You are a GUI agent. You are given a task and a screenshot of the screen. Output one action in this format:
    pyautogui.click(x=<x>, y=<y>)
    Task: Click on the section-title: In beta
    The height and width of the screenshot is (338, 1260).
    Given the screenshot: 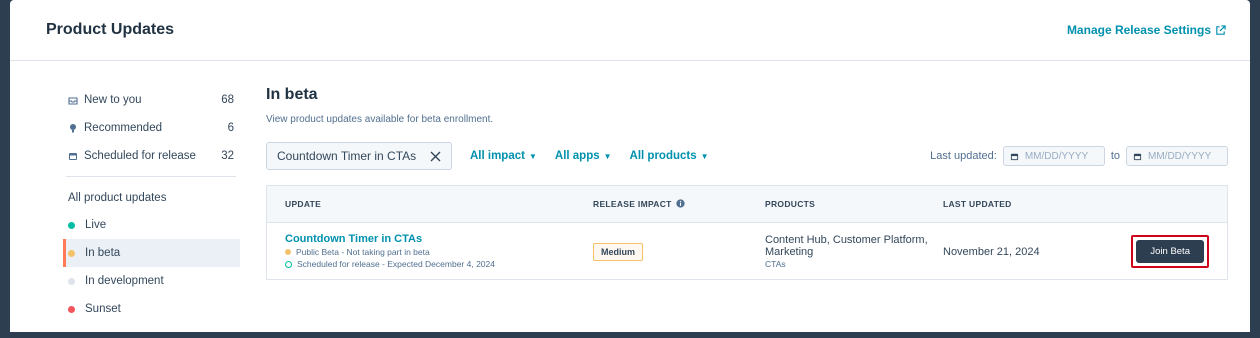 What is the action you would take?
    pyautogui.click(x=292, y=94)
    